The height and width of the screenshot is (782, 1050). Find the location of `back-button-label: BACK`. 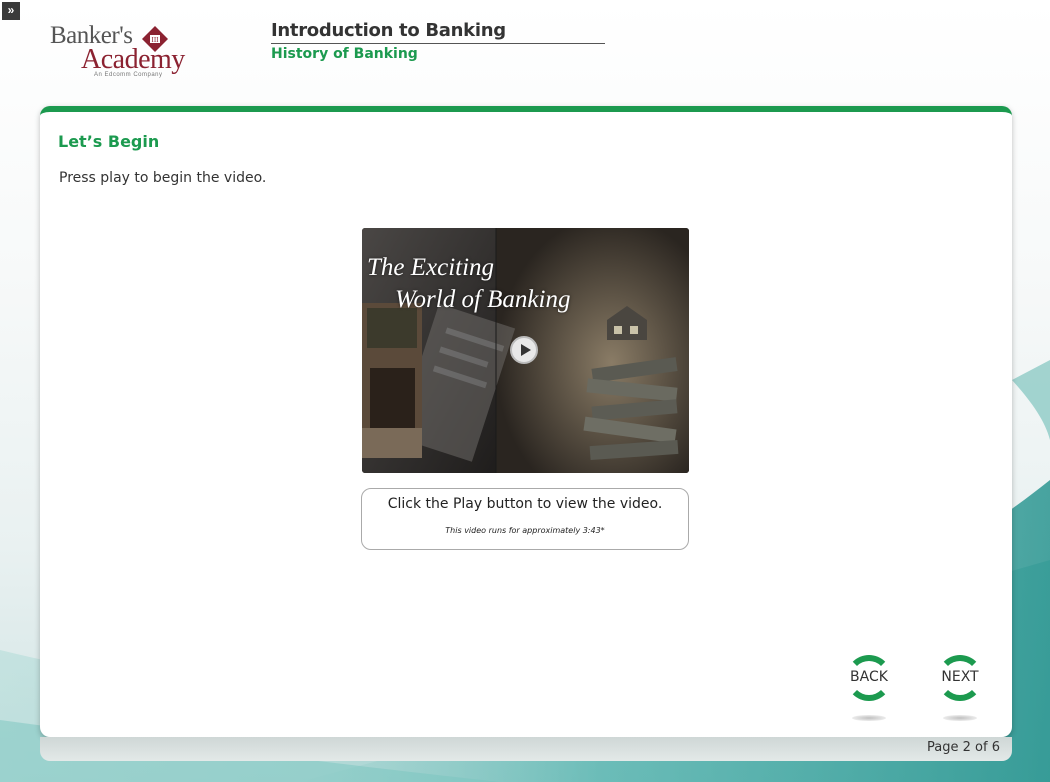

back-button-label: BACK is located at coordinates (869, 677).